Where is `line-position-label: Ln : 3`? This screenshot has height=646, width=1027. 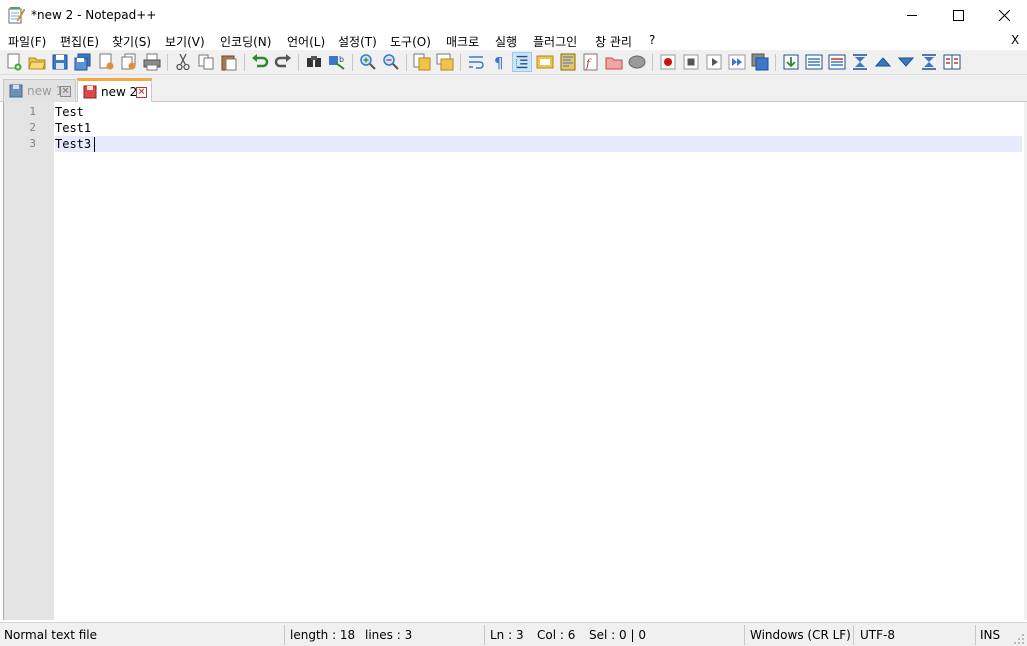 line-position-label: Ln : 3 is located at coordinates (507, 635).